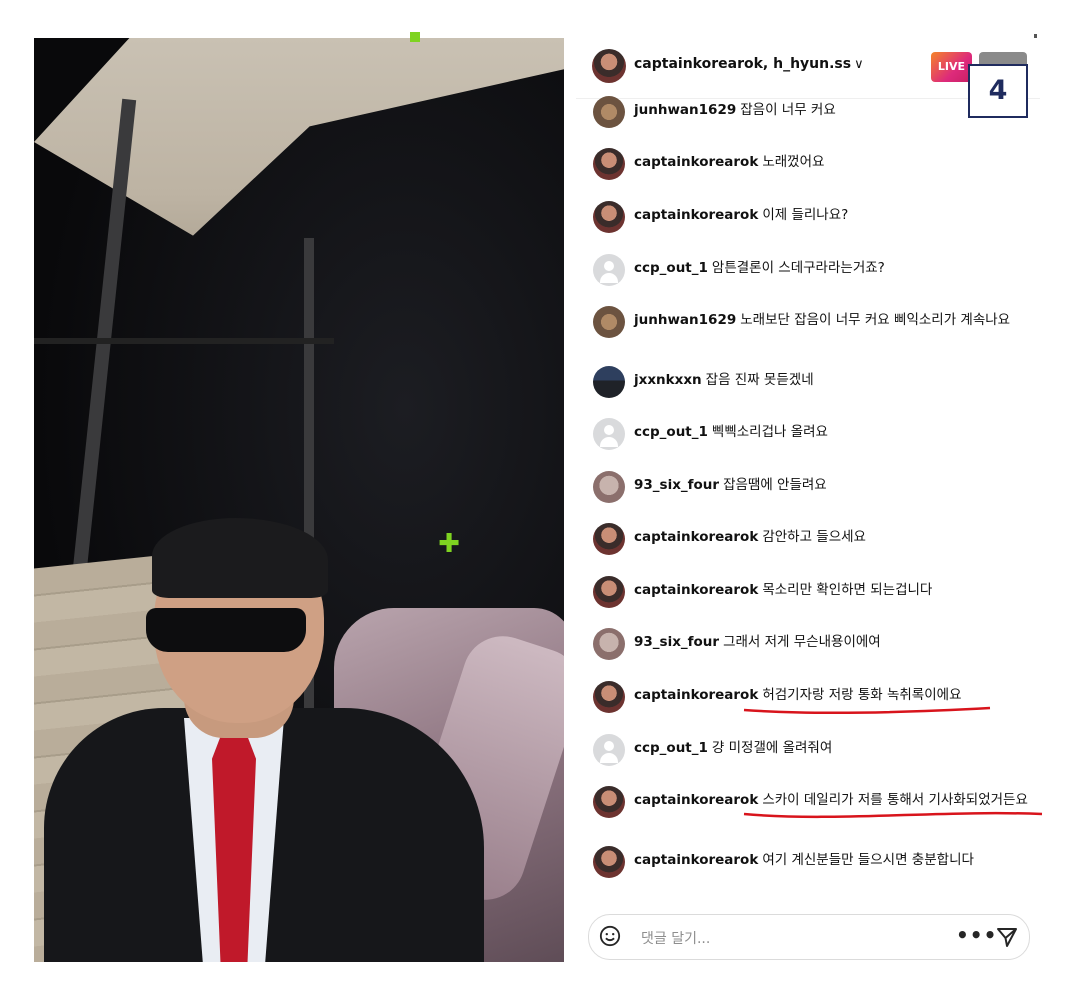 Image resolution: width=1080 pixels, height=998 pixels. What do you see at coordinates (895, 800) in the screenshot?
I see `comment-message: 스카이 데일리가 저를 통해서 기사화되었거든요` at bounding box center [895, 800].